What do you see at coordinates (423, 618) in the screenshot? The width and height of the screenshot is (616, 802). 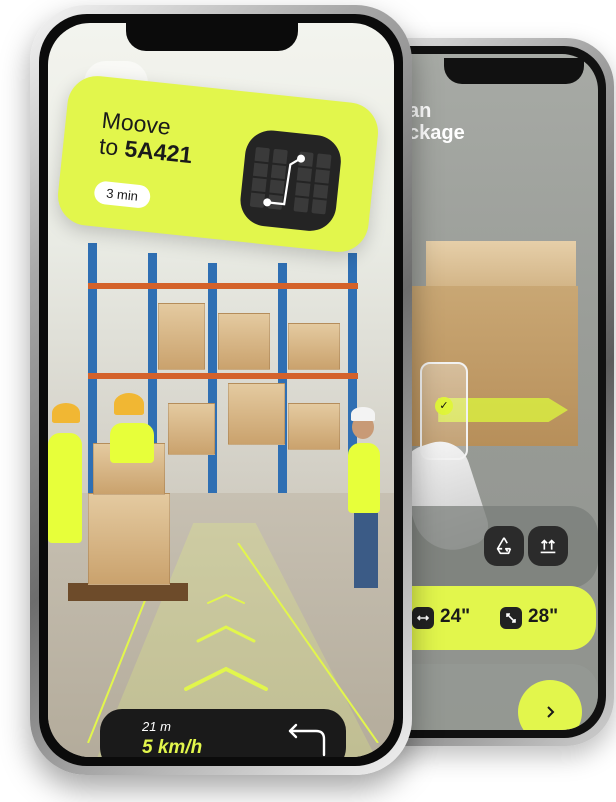 I see `horizontal-arrows-icon` at bounding box center [423, 618].